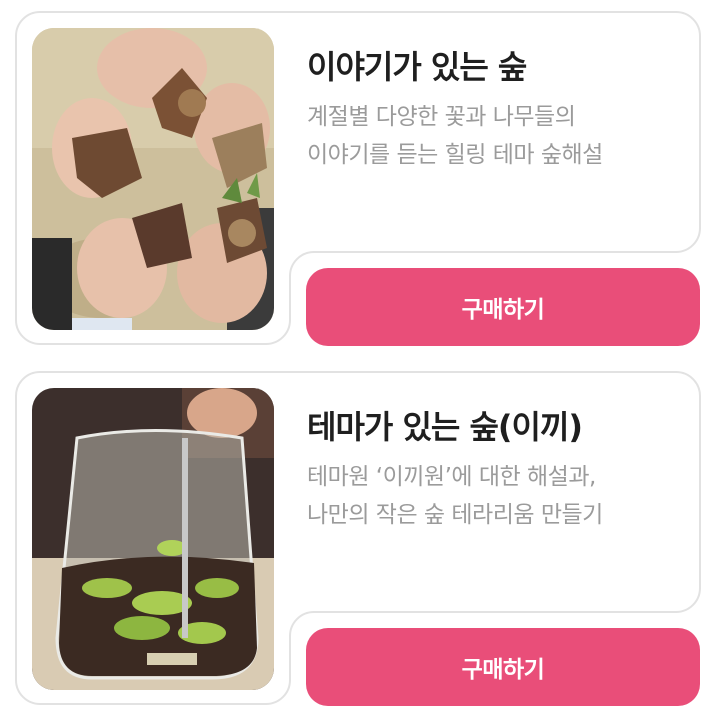  Describe the element at coordinates (455, 155) in the screenshot. I see `description-line: 이야기를 듣는 힐링 테마 숲해설` at that location.